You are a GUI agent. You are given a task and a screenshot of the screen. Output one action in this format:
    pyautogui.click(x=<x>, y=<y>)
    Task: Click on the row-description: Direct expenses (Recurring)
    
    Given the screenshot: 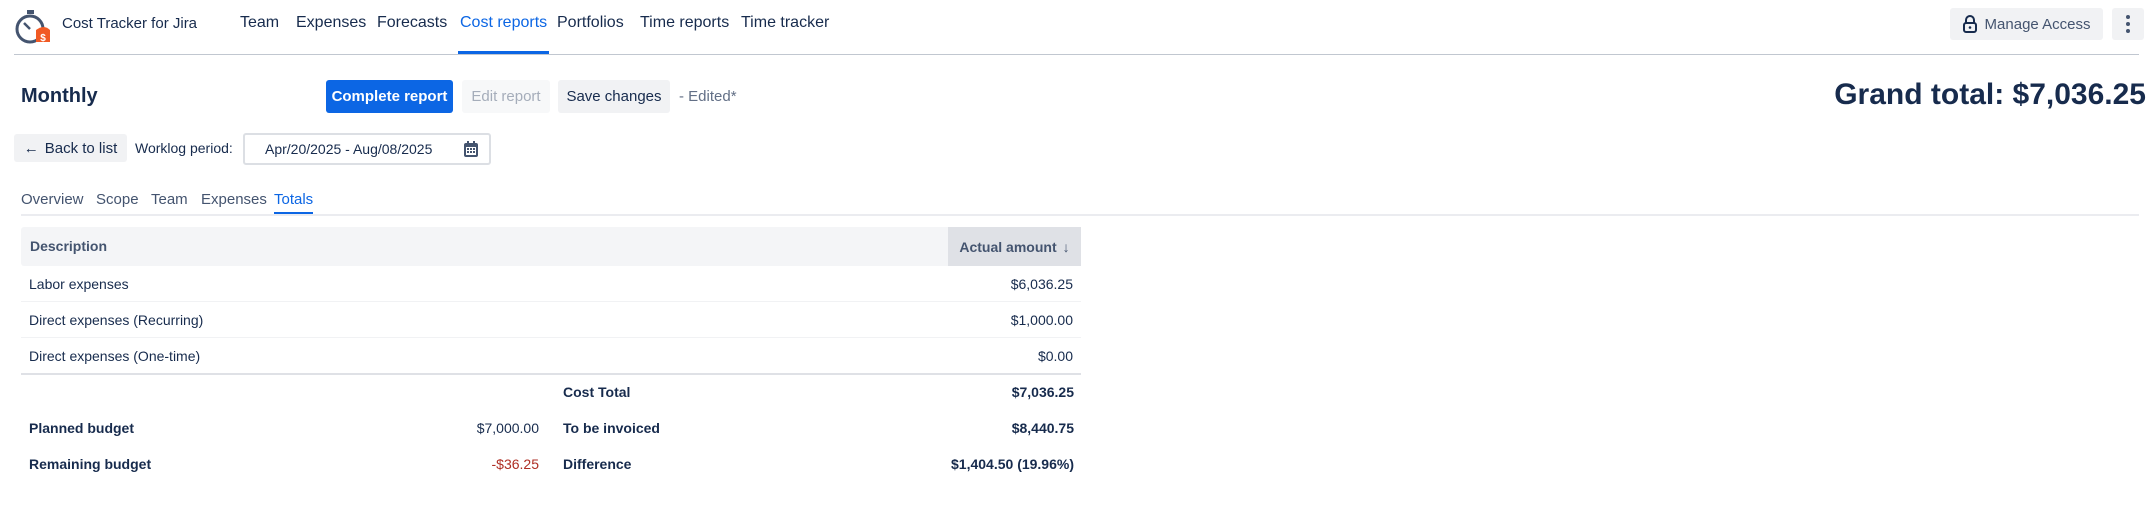 What is the action you would take?
    pyautogui.click(x=116, y=319)
    